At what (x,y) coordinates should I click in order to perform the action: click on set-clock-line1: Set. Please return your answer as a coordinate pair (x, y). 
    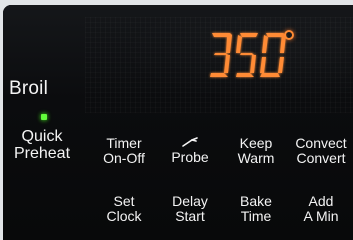
    Looking at the image, I should click on (124, 201).